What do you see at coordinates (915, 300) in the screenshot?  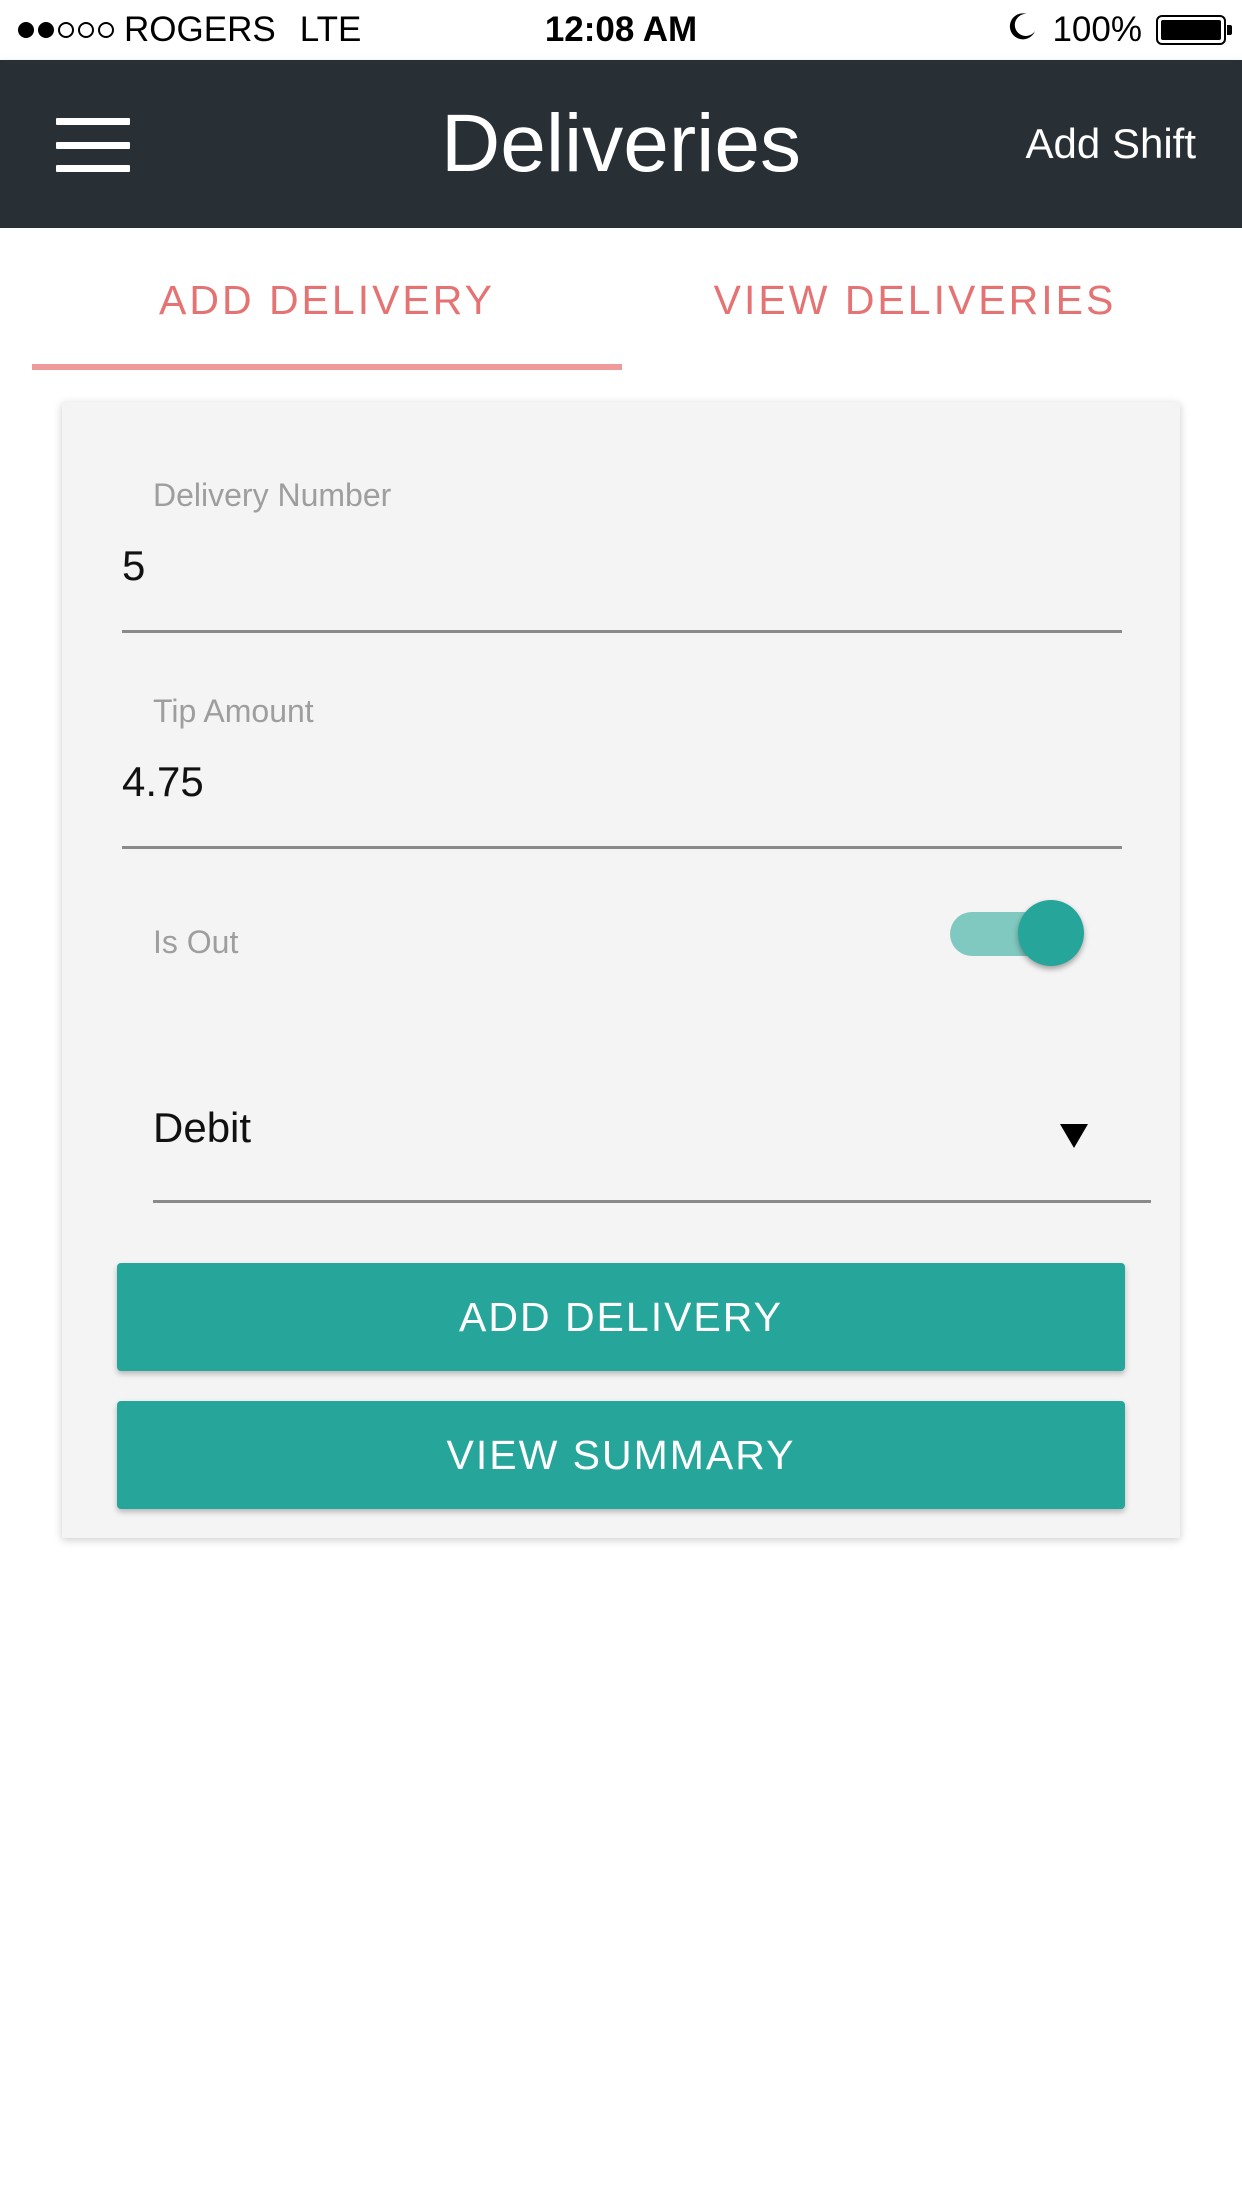 I see `tab-view-deliveries: VIEW DELIVERIES` at bounding box center [915, 300].